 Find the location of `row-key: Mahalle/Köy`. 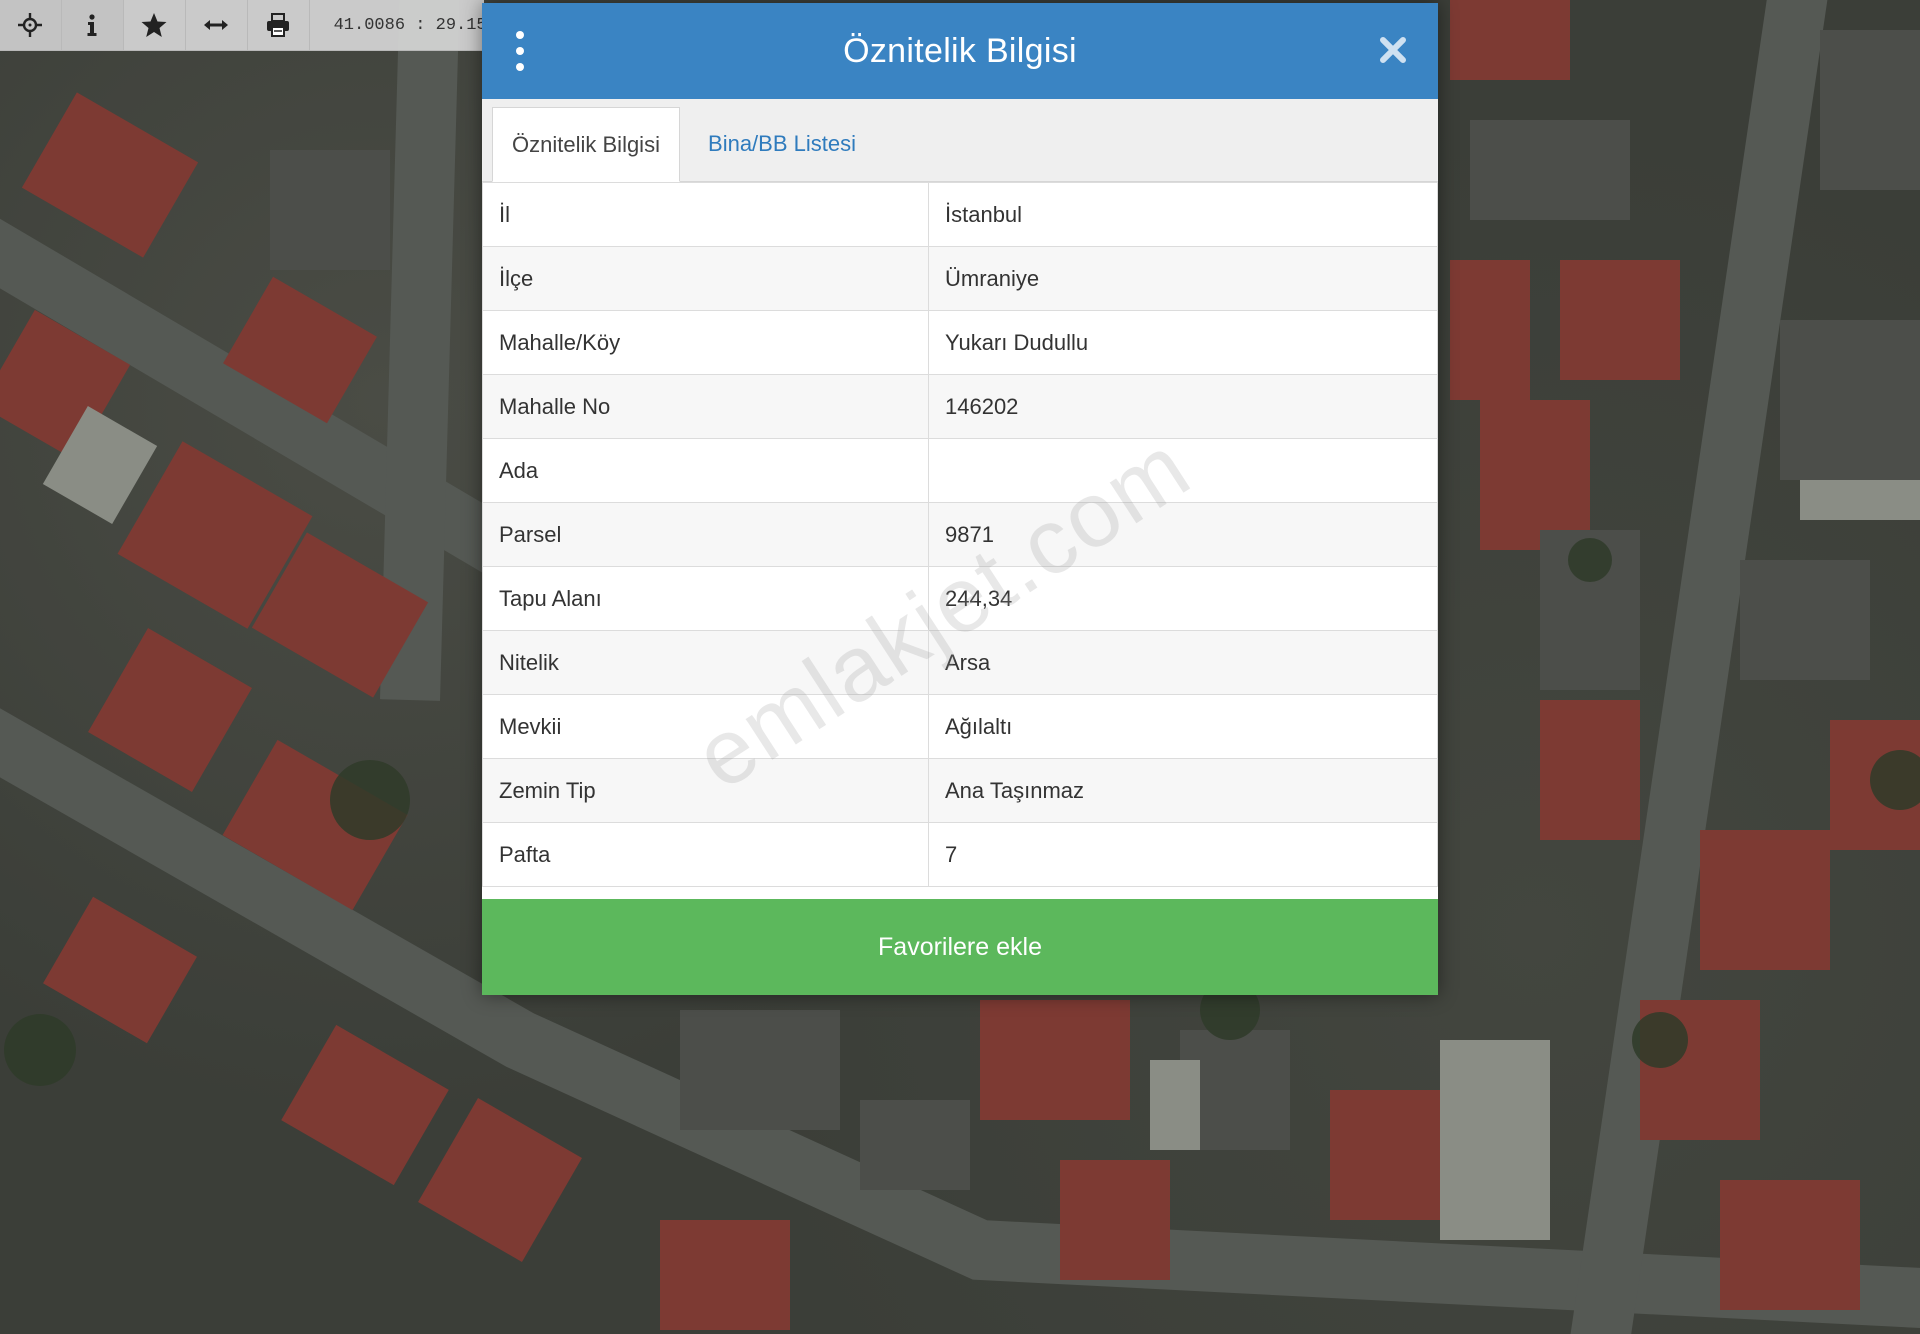

row-key: Mahalle/Köy is located at coordinates (705, 342).